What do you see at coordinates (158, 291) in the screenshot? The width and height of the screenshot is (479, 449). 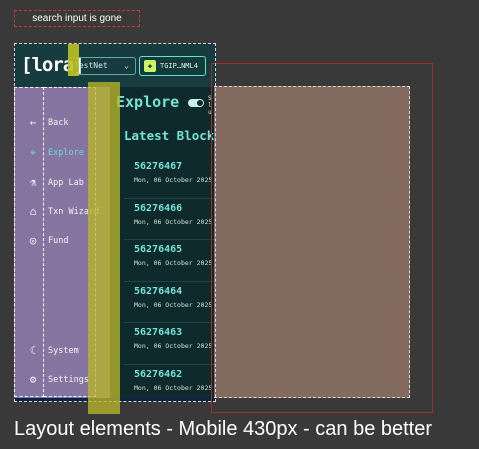 I see `block-number-link: 56276464` at bounding box center [158, 291].